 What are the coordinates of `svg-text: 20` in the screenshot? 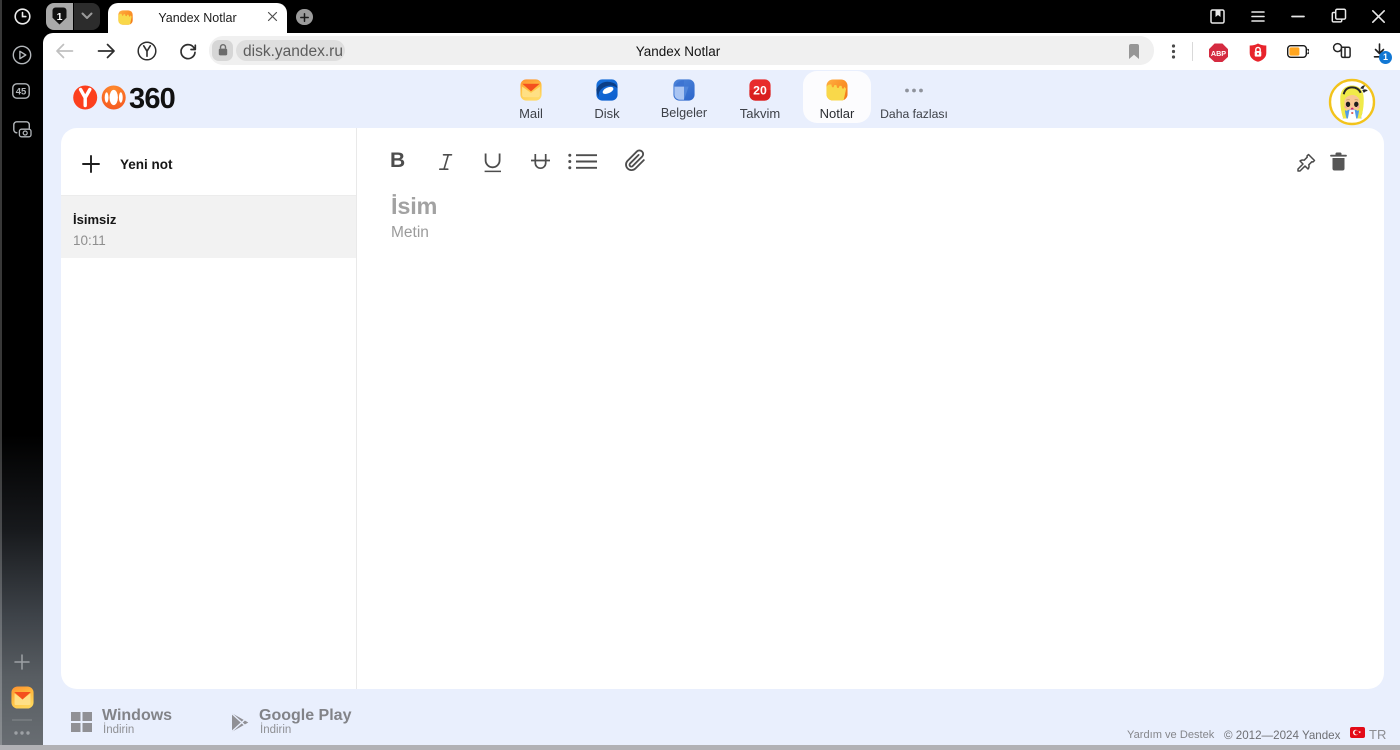 It's located at (760, 90).